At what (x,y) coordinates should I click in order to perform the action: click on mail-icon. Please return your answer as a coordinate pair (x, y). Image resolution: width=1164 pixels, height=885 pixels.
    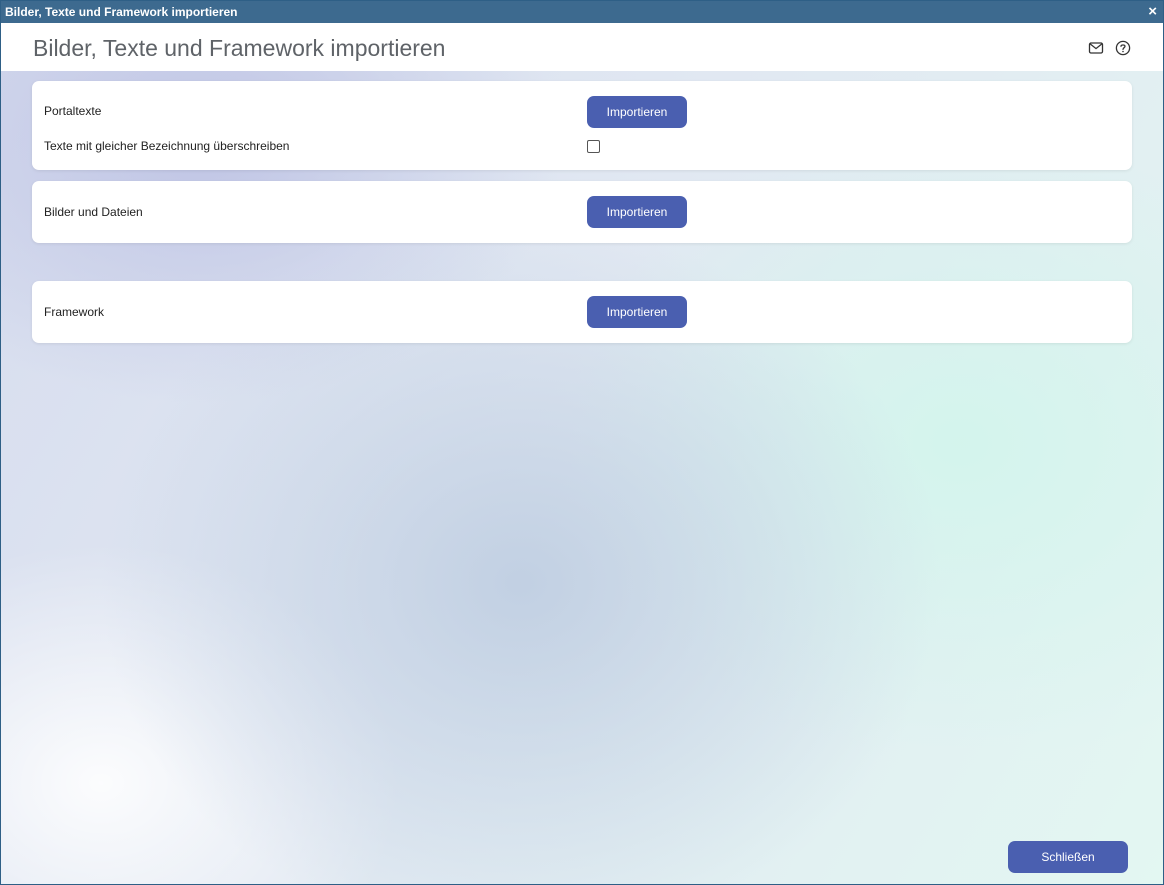
    Looking at the image, I should click on (1096, 48).